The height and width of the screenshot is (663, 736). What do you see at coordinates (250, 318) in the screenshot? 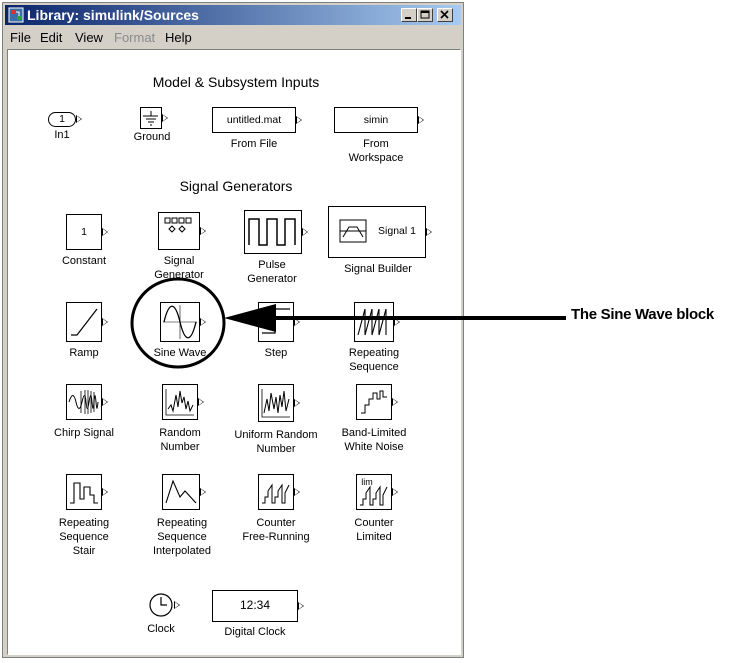
I see `callout-arrowhead-icon` at bounding box center [250, 318].